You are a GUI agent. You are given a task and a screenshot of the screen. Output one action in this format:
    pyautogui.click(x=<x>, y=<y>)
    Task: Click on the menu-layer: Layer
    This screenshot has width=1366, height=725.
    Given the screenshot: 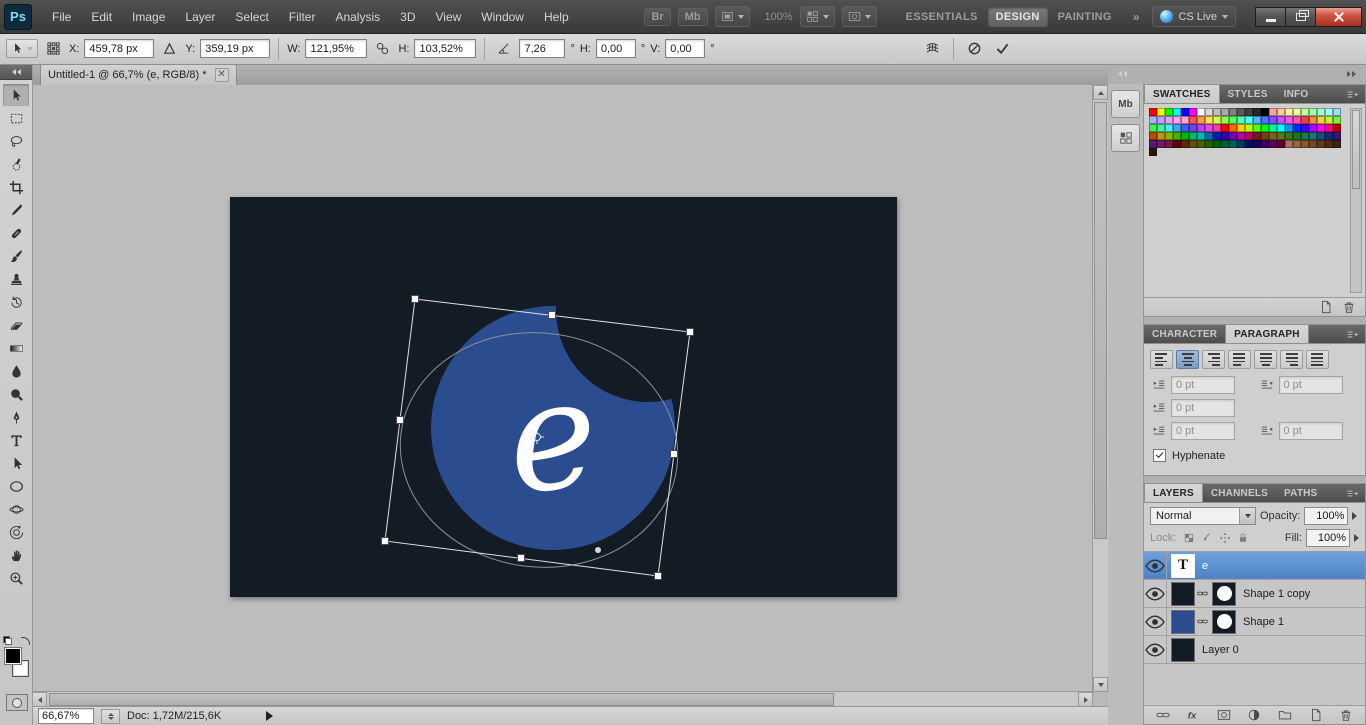 What is the action you would take?
    pyautogui.click(x=200, y=16)
    